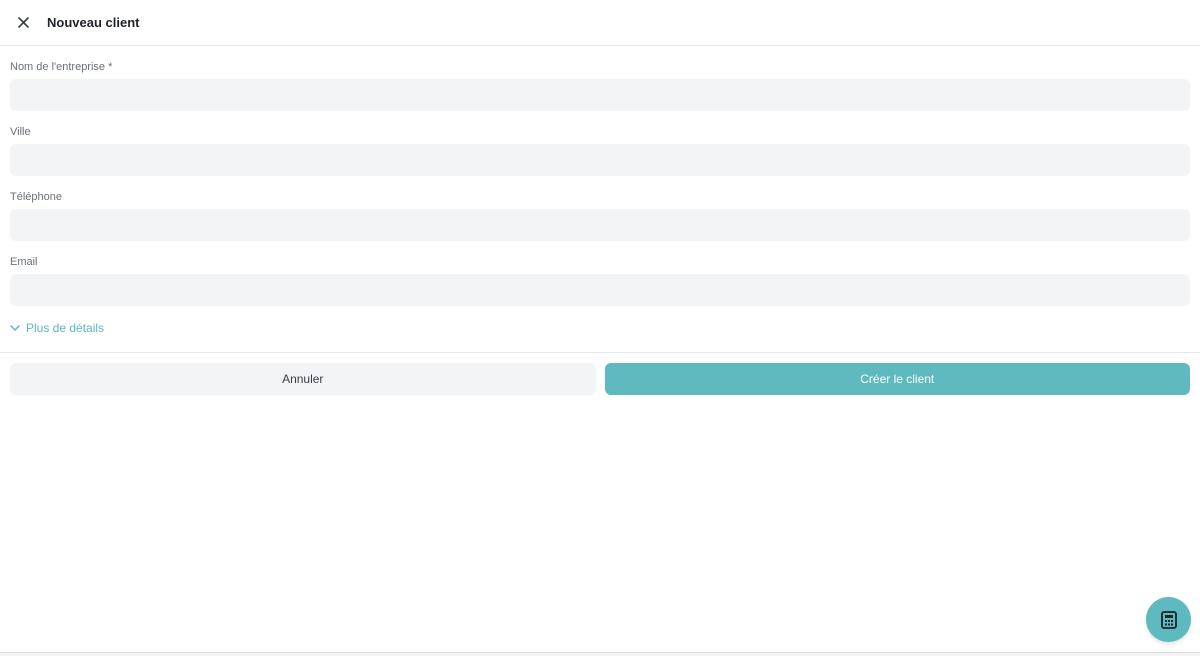 The height and width of the screenshot is (656, 1200). I want to click on phone-input, so click(600, 225).